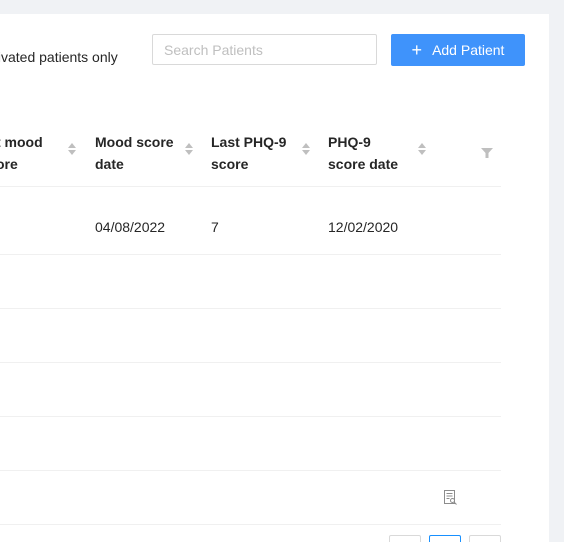 The width and height of the screenshot is (564, 542). What do you see at coordinates (134, 153) in the screenshot?
I see `column-mood-score-date: Mood score date` at bounding box center [134, 153].